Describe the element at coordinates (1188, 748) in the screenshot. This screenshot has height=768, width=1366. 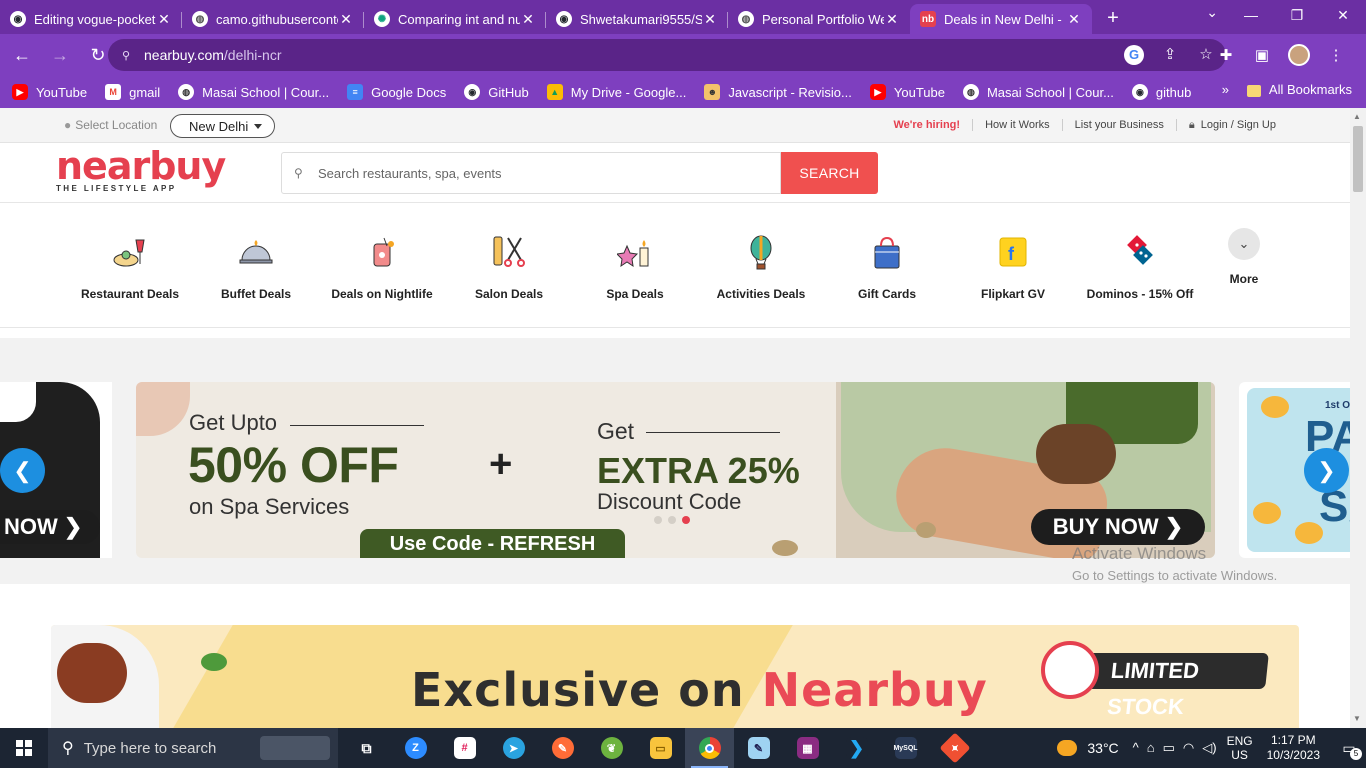
I see `wifi-icon: ◠` at that location.